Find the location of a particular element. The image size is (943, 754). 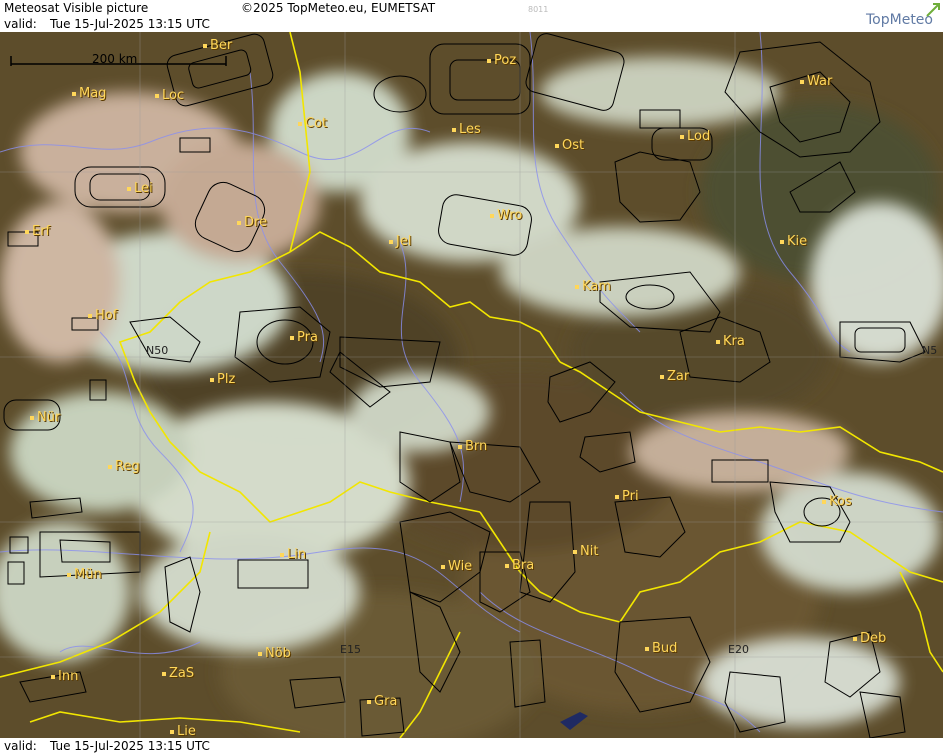

city-cot: Cot is located at coordinates (312, 123).